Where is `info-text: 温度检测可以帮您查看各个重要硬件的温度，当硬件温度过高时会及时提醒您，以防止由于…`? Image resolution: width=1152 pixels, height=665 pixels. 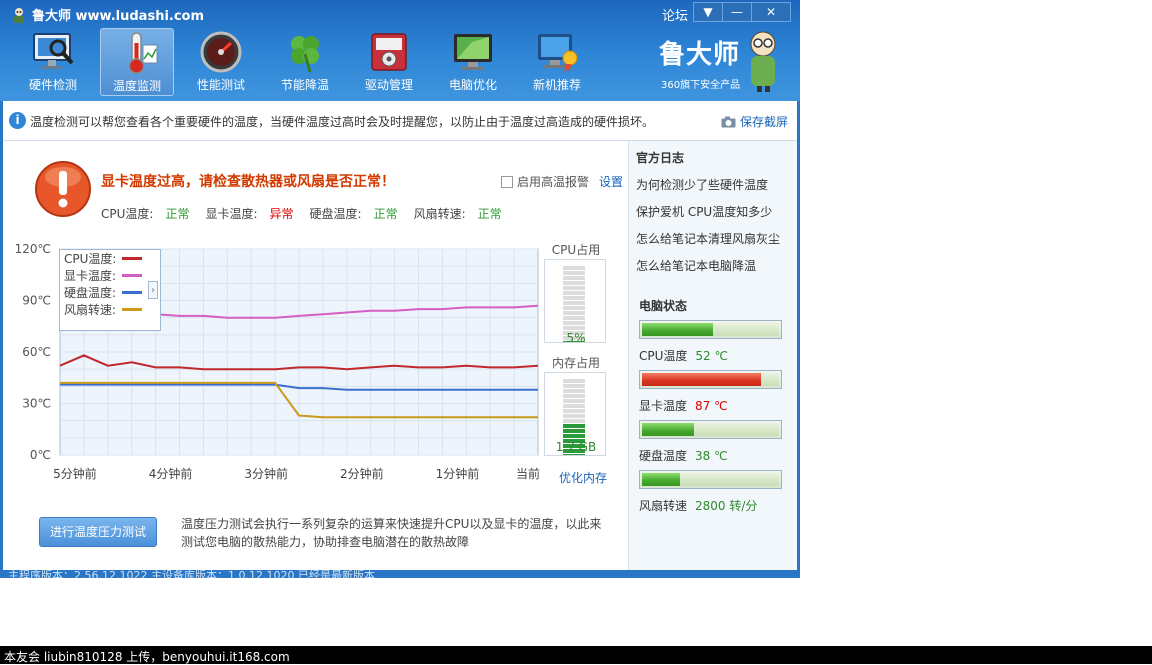 info-text: 温度检测可以帮您查看各个重要硬件的温度，当硬件温度过高时会及时提醒您，以防止由于… is located at coordinates (342, 122).